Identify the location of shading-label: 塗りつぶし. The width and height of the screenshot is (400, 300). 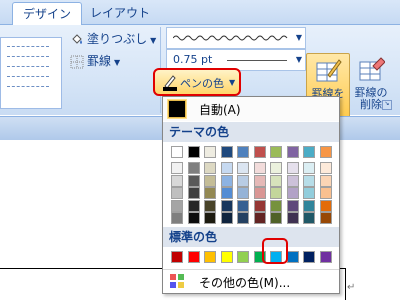
(117, 39).